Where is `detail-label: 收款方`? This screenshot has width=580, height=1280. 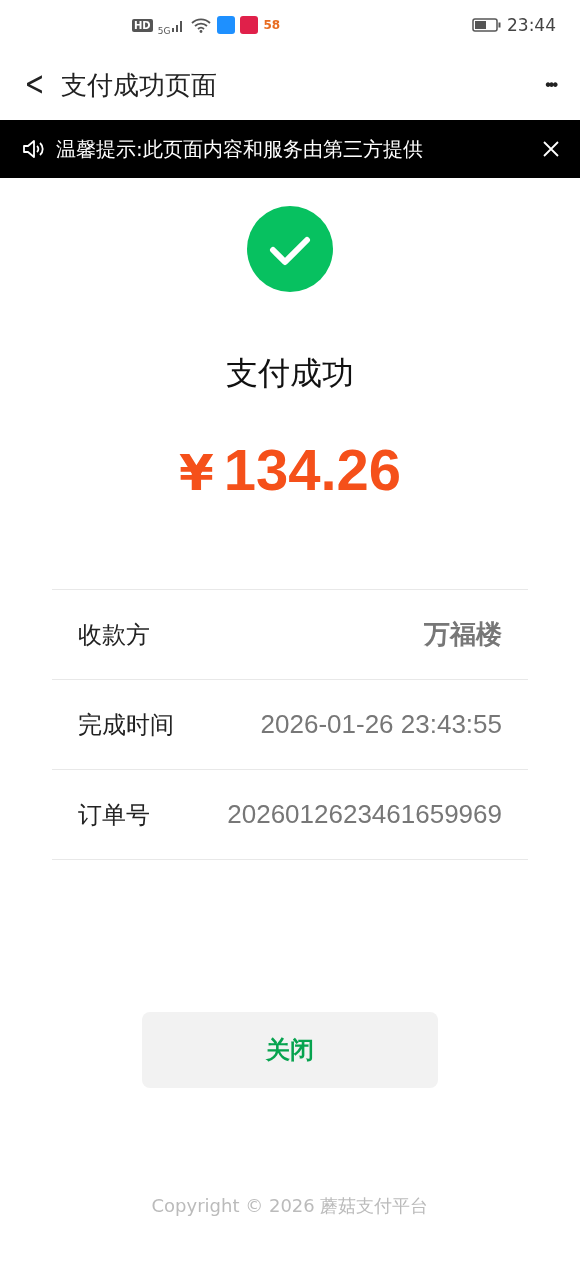 detail-label: 收款方 is located at coordinates (114, 635).